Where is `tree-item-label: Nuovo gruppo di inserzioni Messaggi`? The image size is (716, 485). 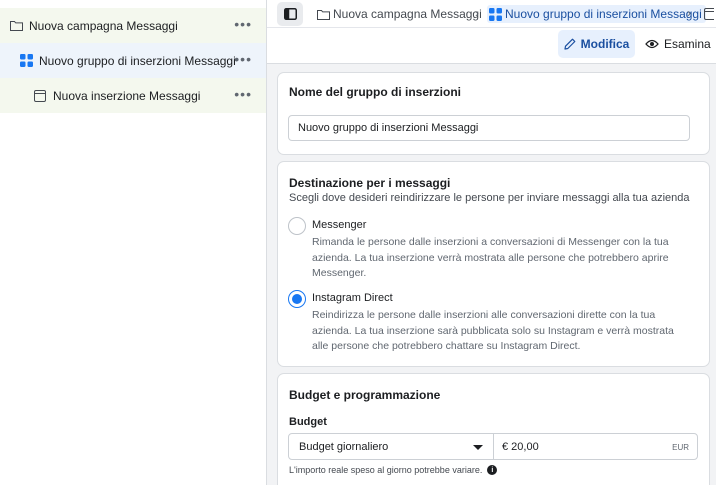
tree-item-label: Nuovo gruppo di inserzioni Messaggi is located at coordinates (137, 60).